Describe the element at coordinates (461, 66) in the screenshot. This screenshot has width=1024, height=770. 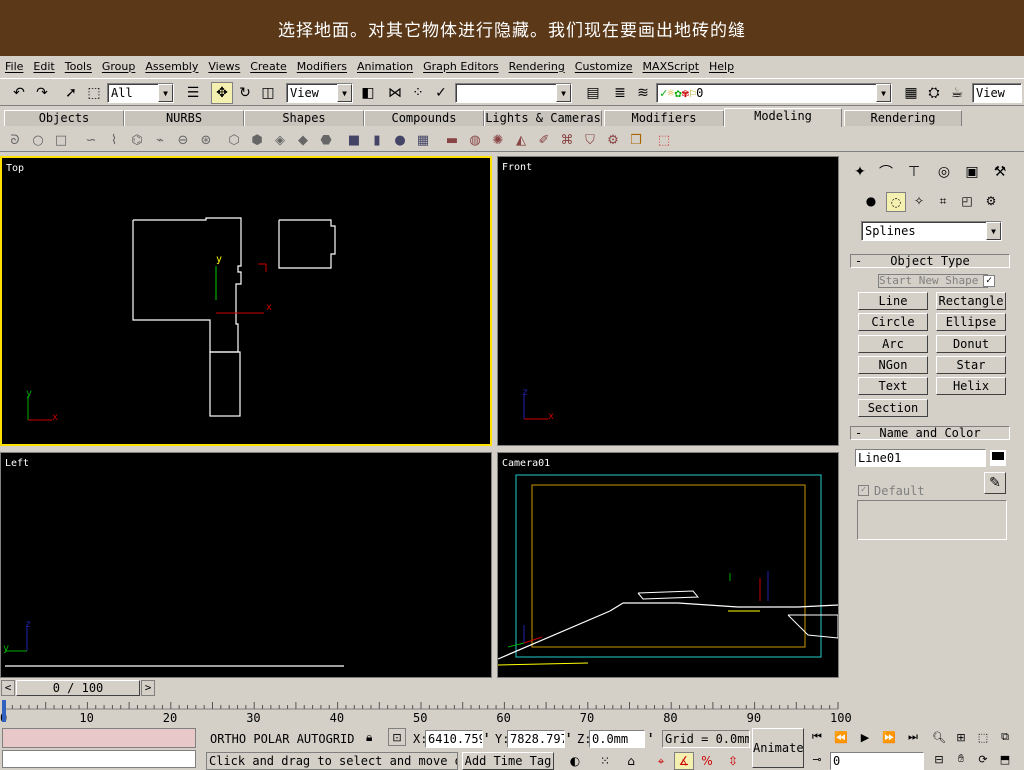
I see `menu-graph-editors: Graph Editors` at that location.